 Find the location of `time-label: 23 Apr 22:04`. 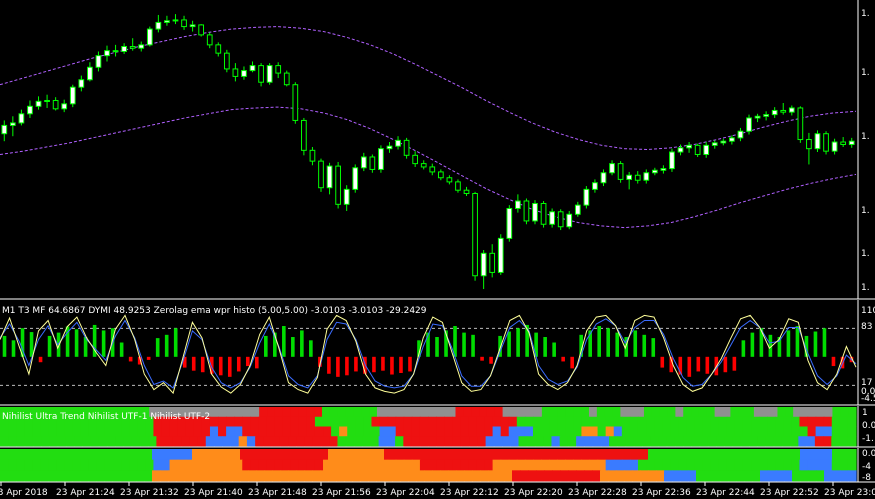

time-label: 23 Apr 22:04 is located at coordinates (405, 493).